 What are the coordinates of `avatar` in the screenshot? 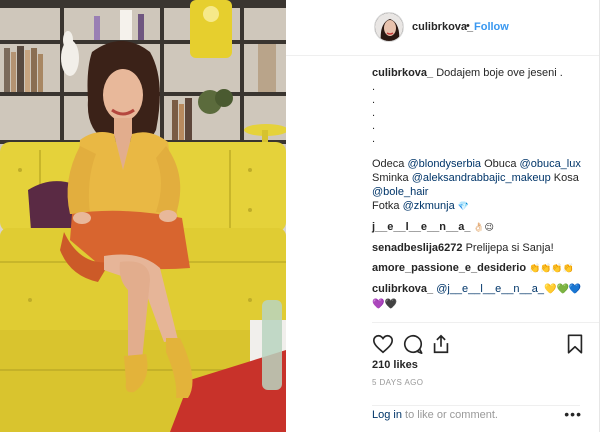 It's located at (389, 27).